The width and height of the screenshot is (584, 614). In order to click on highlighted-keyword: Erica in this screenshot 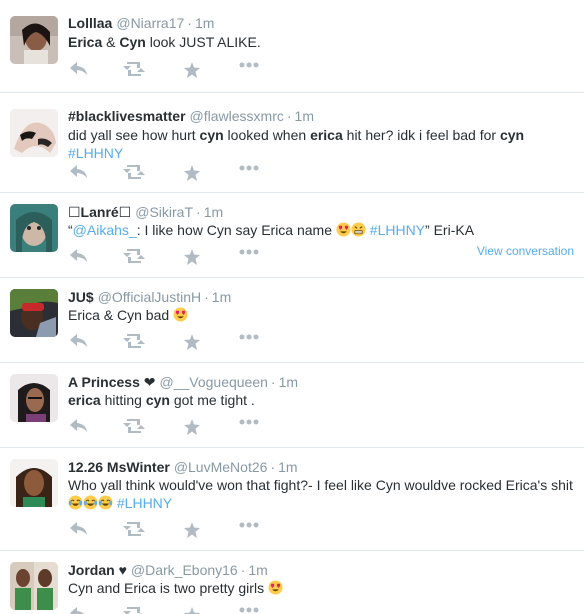, I will do `click(85, 42)`.